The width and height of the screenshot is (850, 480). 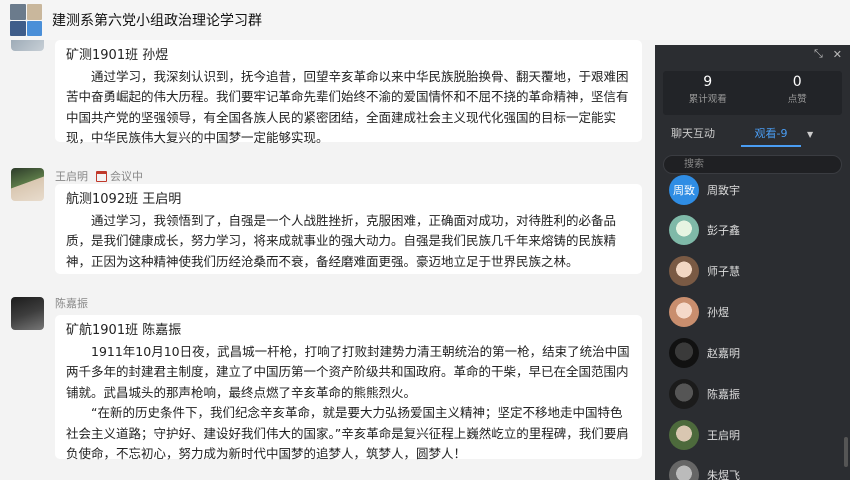 What do you see at coordinates (704, 353) in the screenshot?
I see `member-item: 赵嘉明` at bounding box center [704, 353].